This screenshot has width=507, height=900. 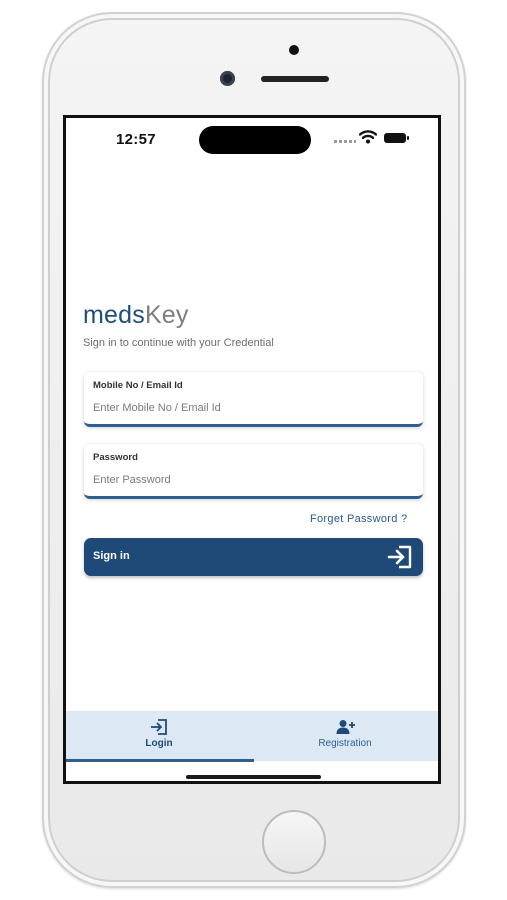 I want to click on tab-login: Login, so click(x=159, y=736).